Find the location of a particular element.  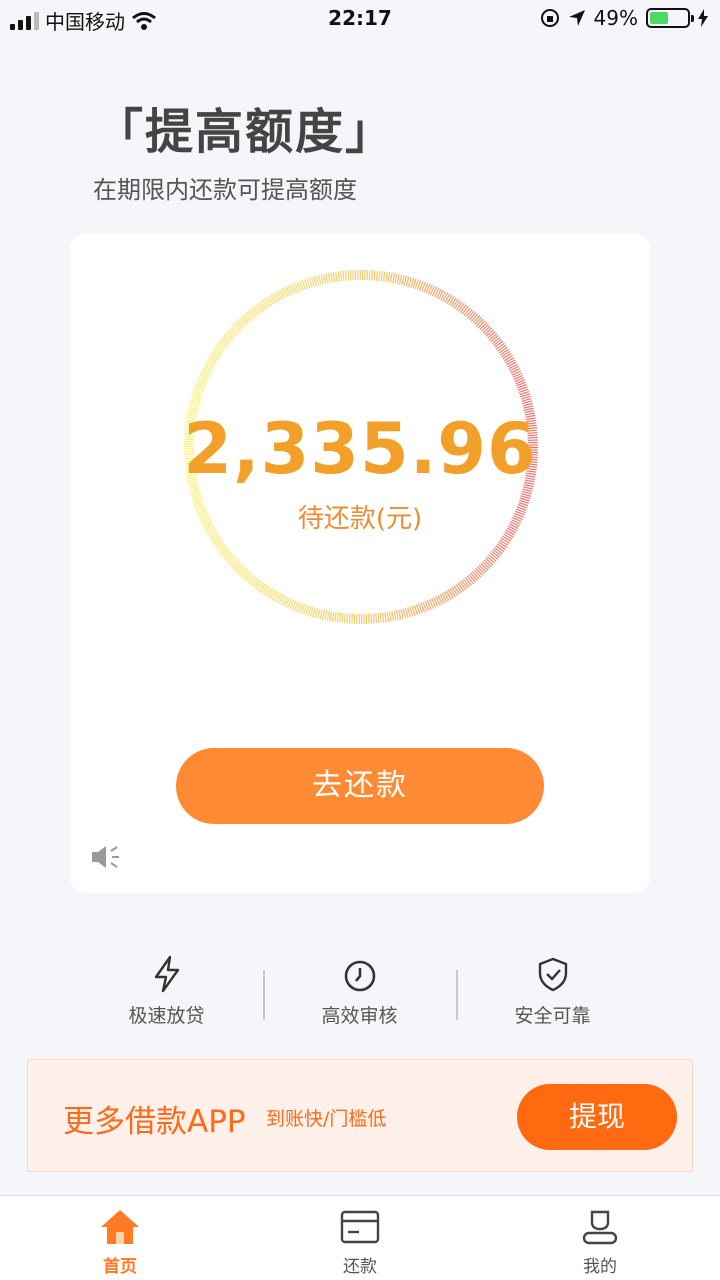

more-loan-apps-banner: 更多借款APP 到账快/门槛低 提现 is located at coordinates (360, 1115).